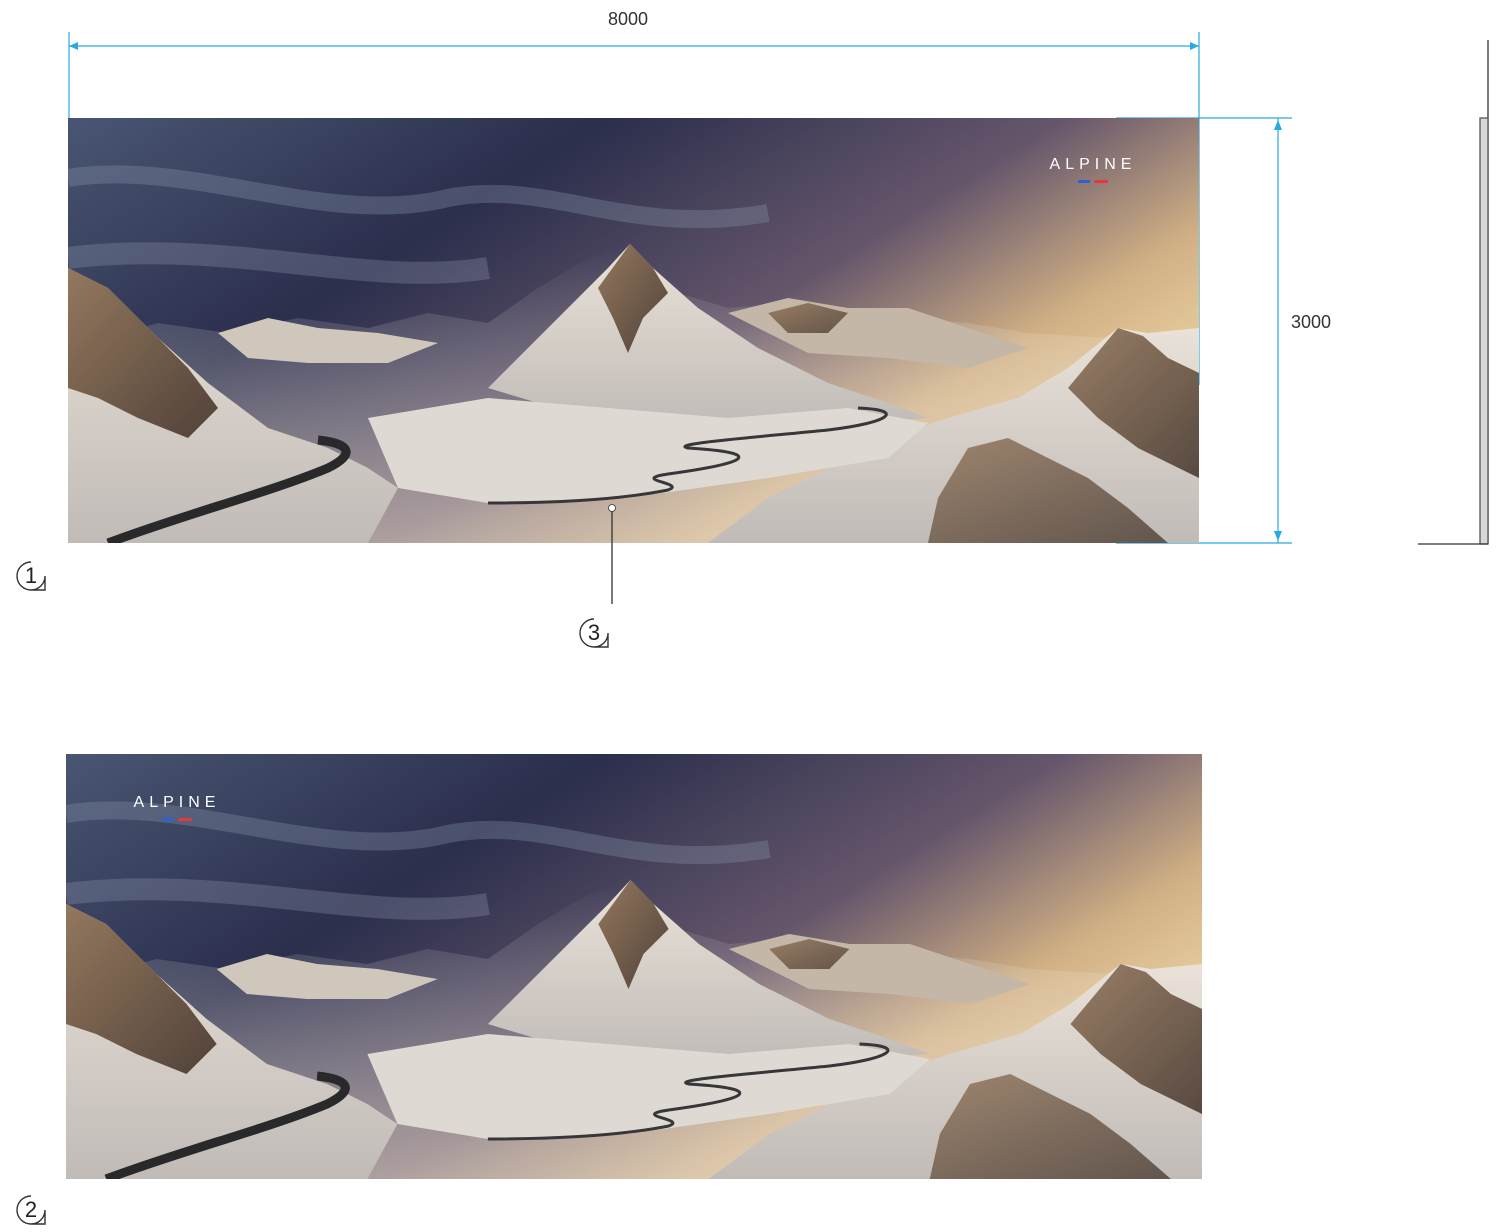 This screenshot has width=1501, height=1232. What do you see at coordinates (1311, 322) in the screenshot?
I see `height-label: 3000` at bounding box center [1311, 322].